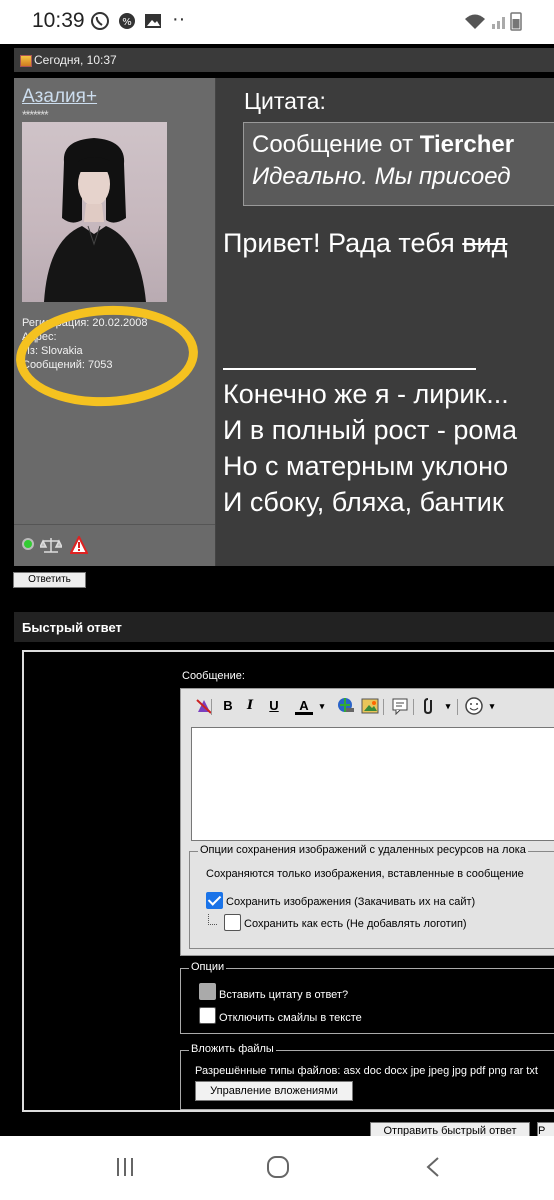 The height and width of the screenshot is (1200, 554). Describe the element at coordinates (284, 995) in the screenshot. I see `insert-quote-label: Вставить цитату в ответ?` at that location.